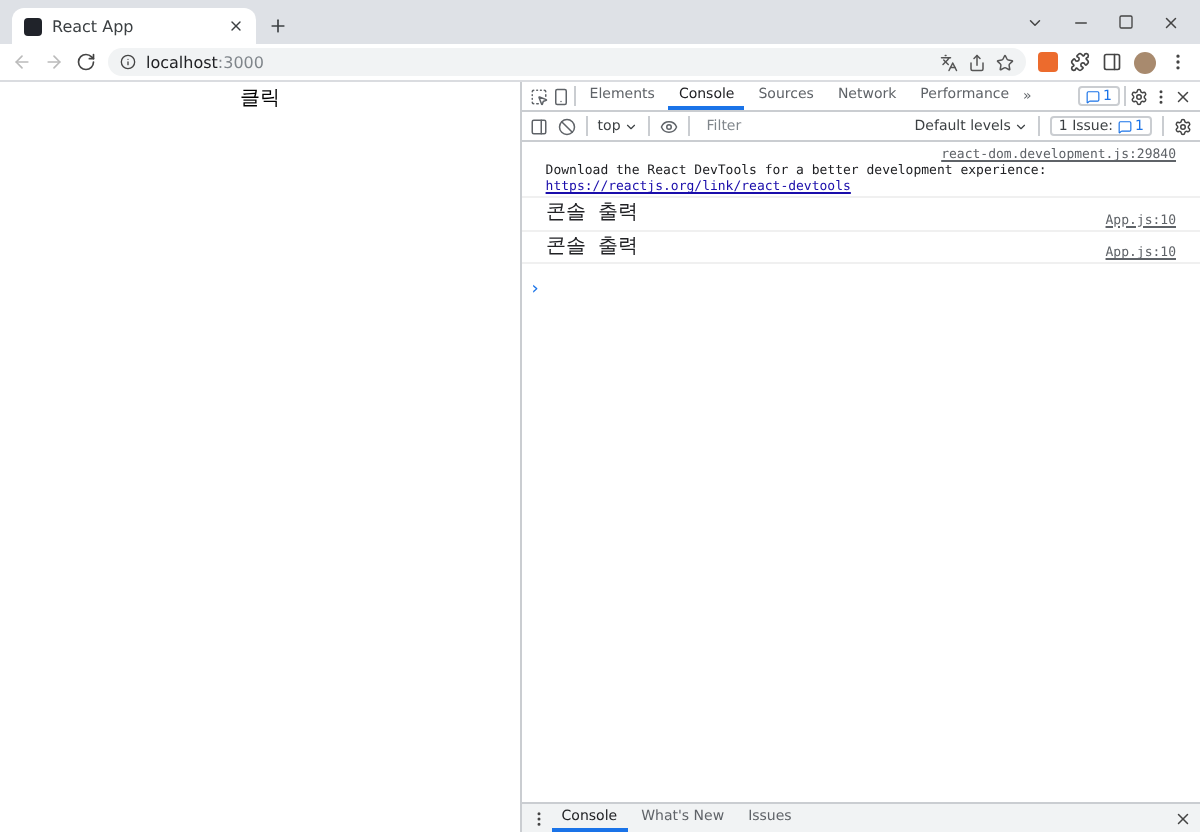  What do you see at coordinates (538, 96) in the screenshot?
I see `inspect-icon` at bounding box center [538, 96].